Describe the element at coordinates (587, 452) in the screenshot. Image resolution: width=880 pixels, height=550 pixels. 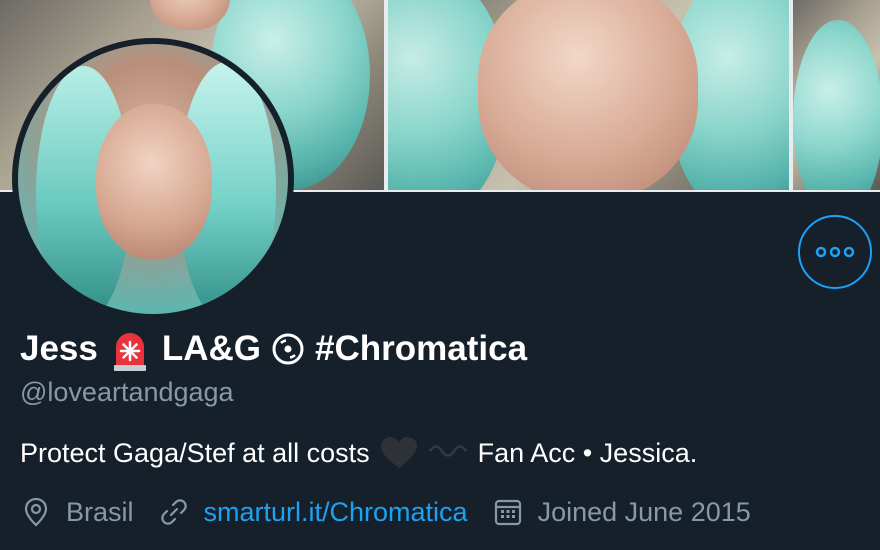
I see `bio-text-2: Fan Acc • Jessica.` at that location.